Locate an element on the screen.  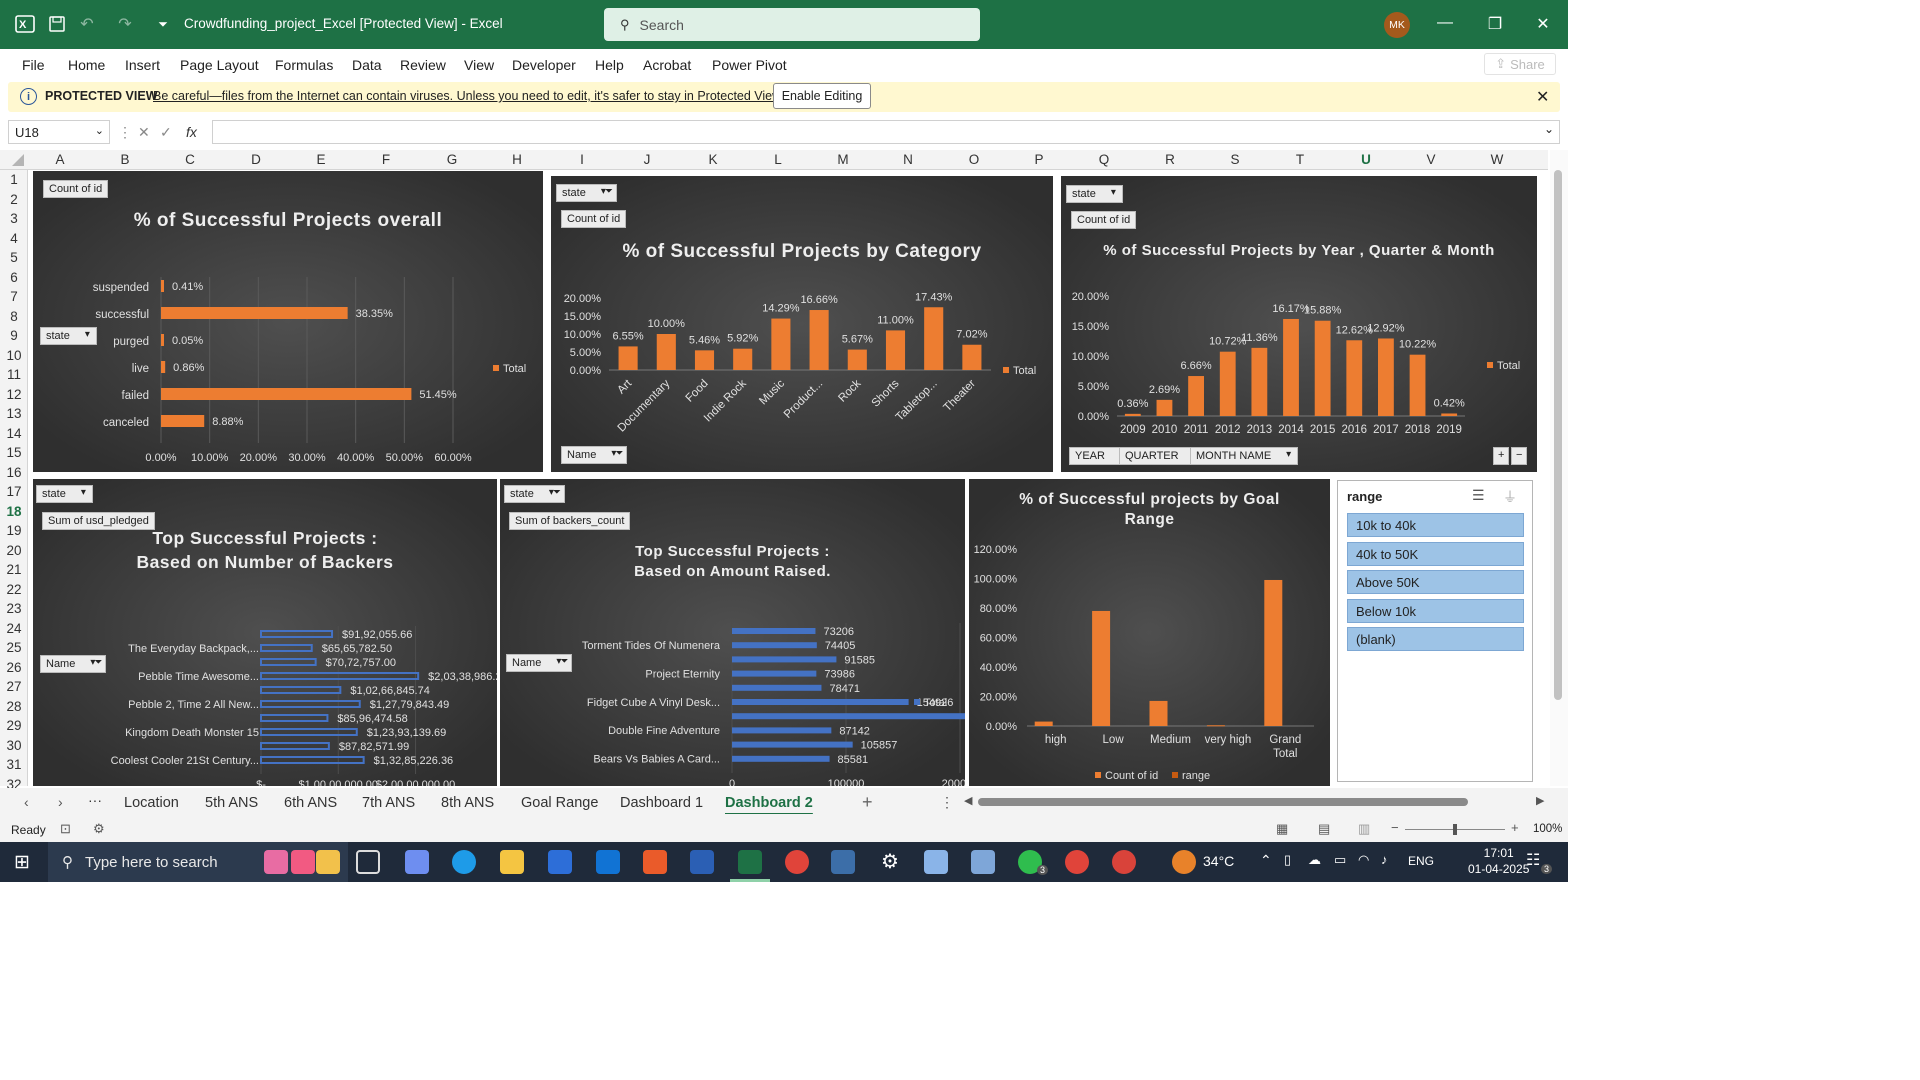
row-header: 11 is located at coordinates (14, 374).